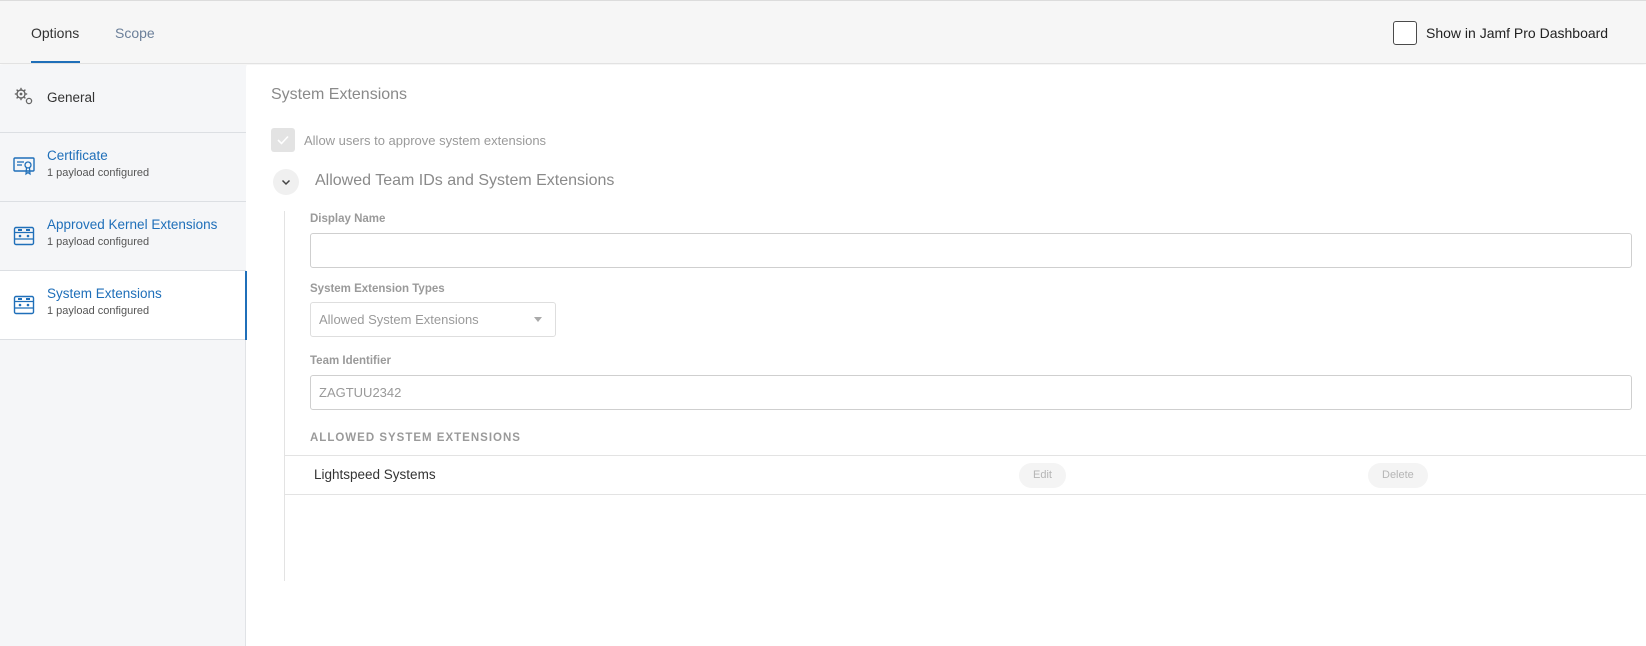  Describe the element at coordinates (77, 155) in the screenshot. I see `sidebar-item-label: Certificate` at that location.